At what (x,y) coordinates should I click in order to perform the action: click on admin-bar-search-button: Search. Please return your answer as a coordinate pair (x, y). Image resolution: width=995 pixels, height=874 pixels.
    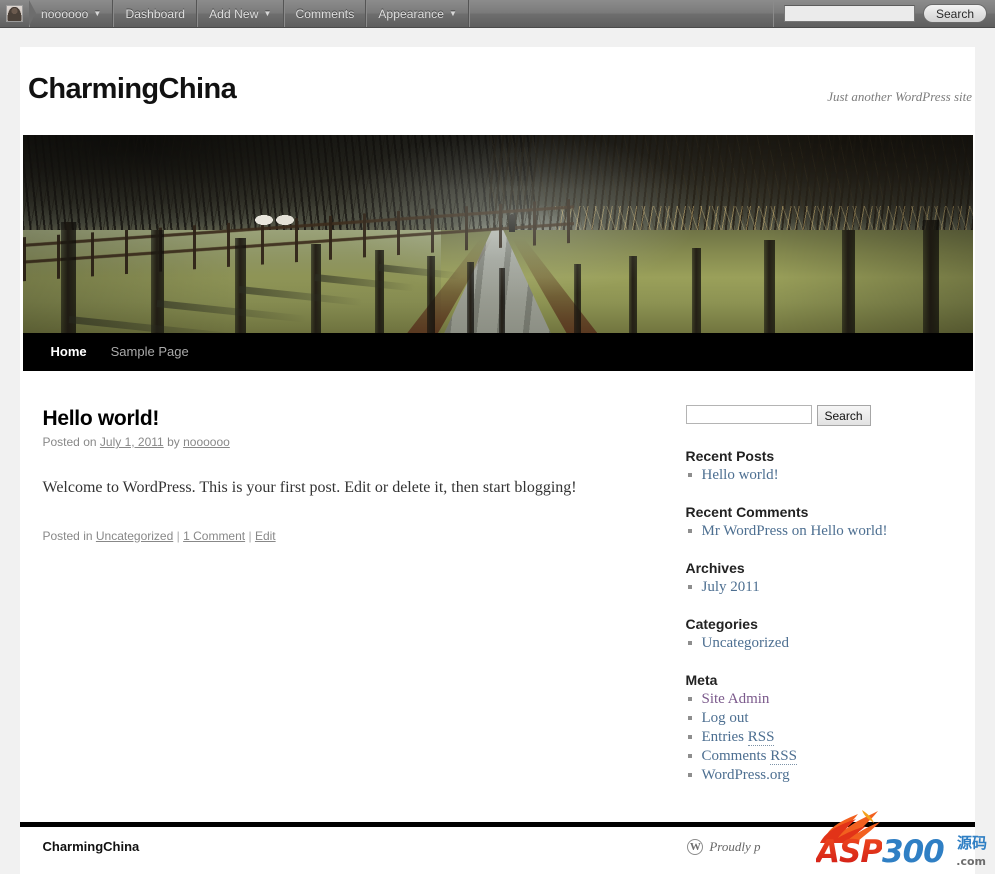
    Looking at the image, I should click on (955, 13).